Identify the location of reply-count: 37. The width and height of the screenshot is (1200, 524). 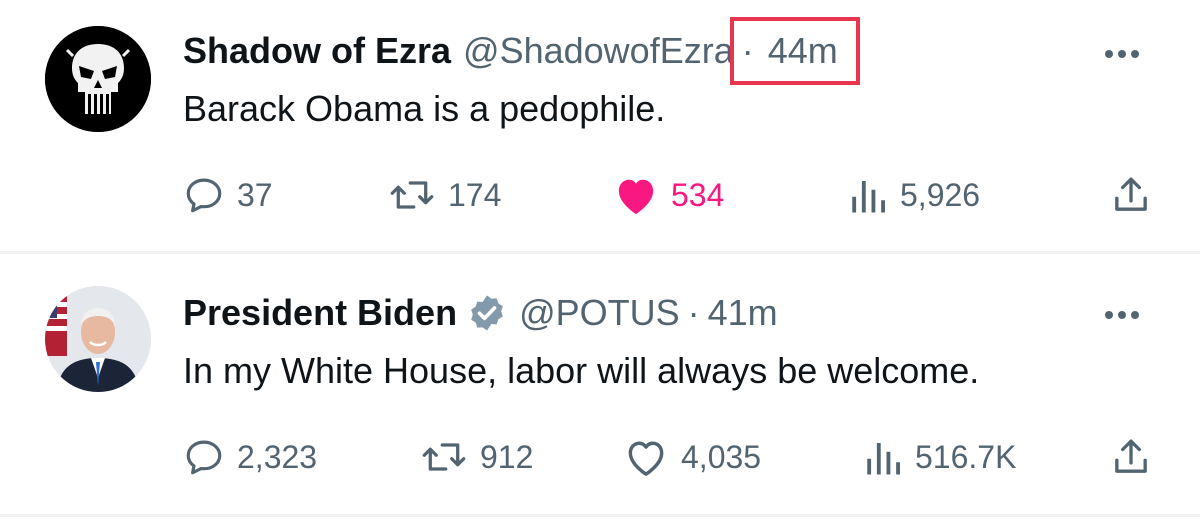
(255, 194).